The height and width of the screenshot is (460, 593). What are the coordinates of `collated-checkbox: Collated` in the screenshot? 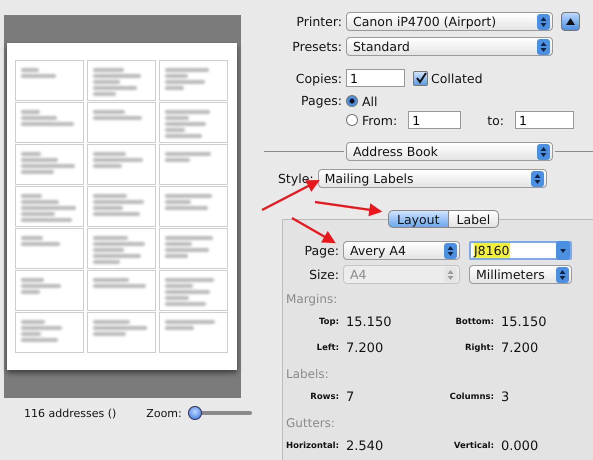 It's located at (448, 78).